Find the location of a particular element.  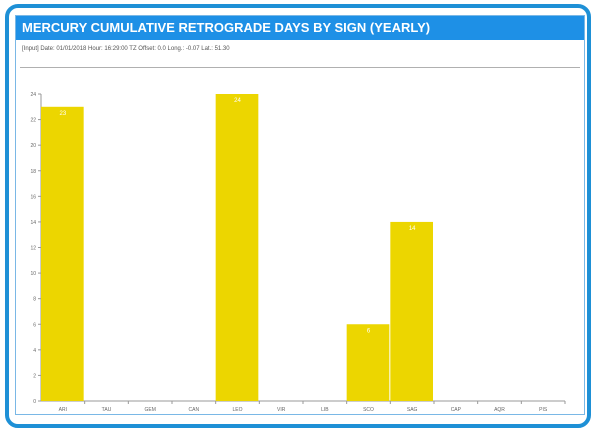

y-tick-label: 14 is located at coordinates (33, 223).